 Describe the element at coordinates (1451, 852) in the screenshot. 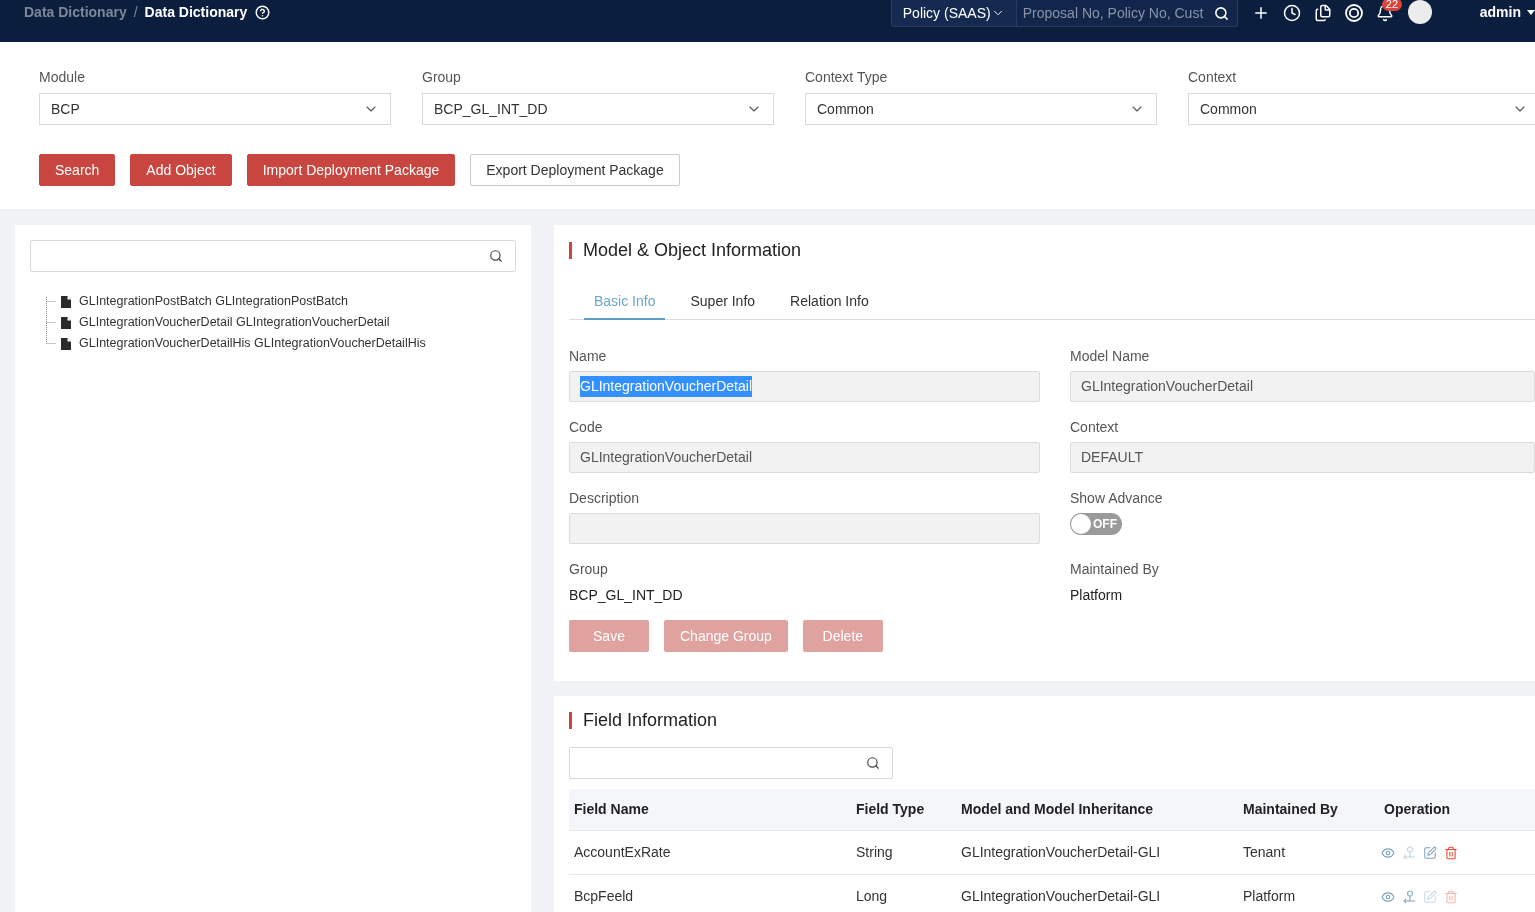

I see `trash-icon` at that location.